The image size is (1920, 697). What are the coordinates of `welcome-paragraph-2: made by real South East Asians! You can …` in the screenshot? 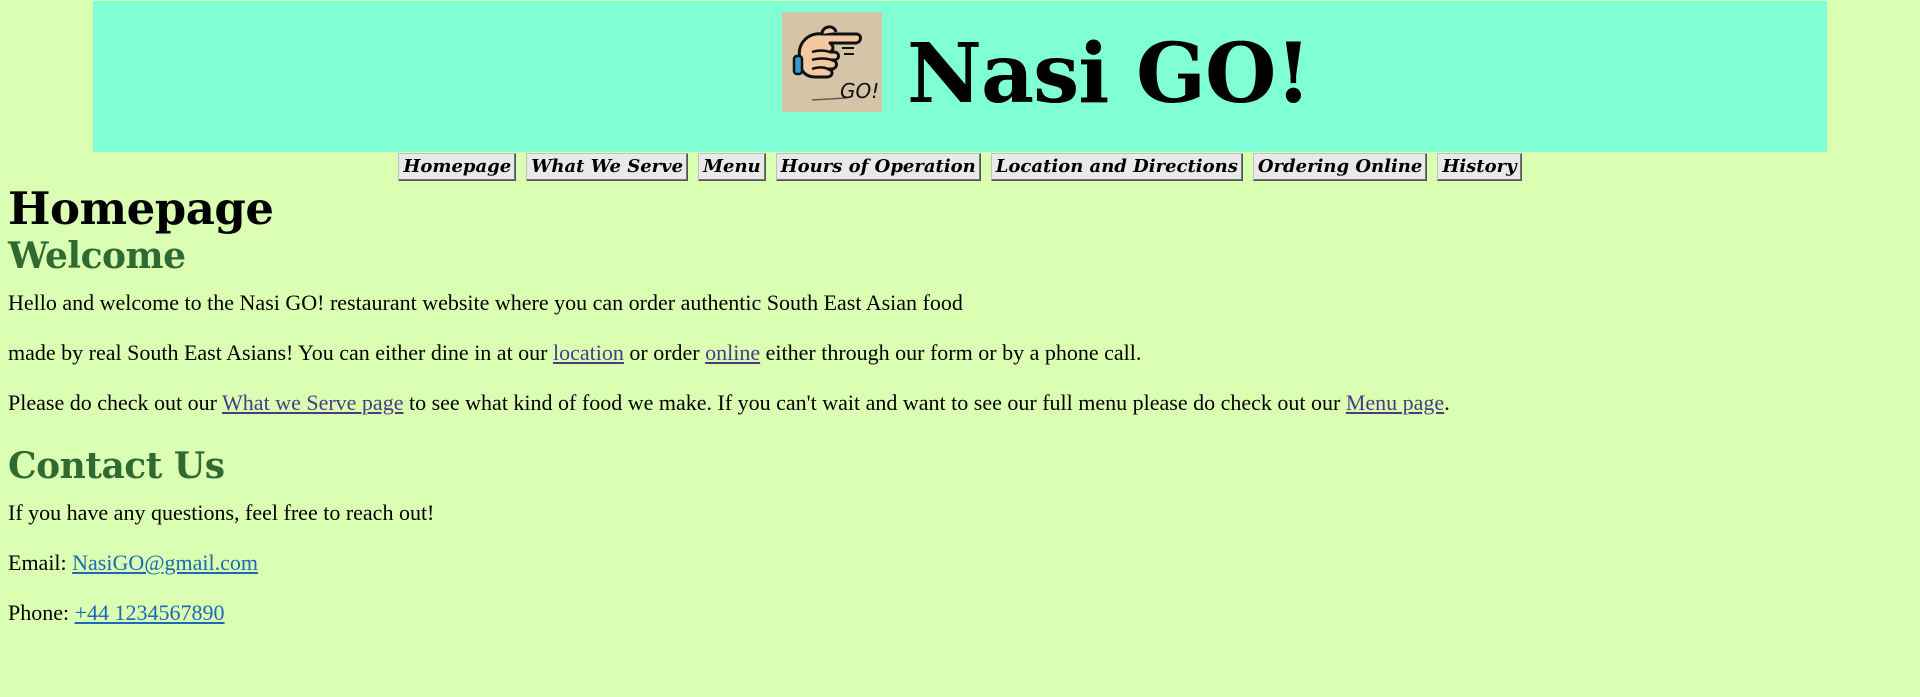 It's located at (958, 353).